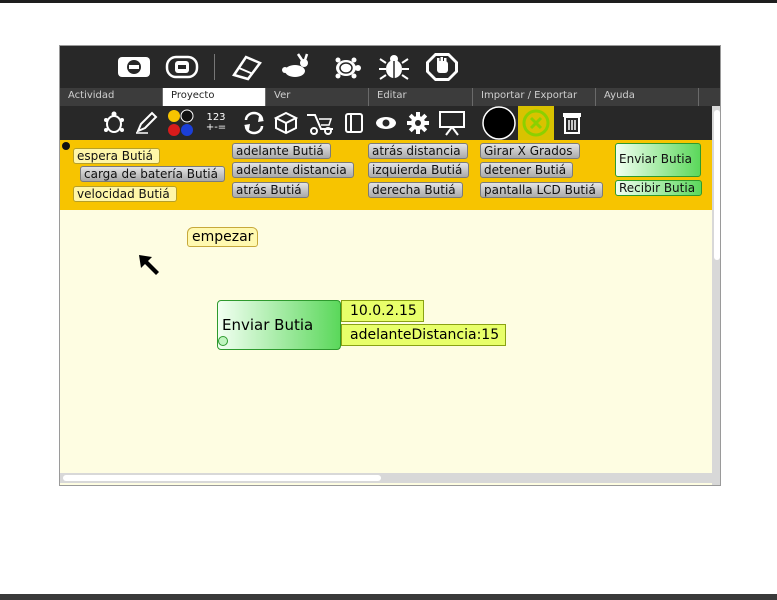 Image resolution: width=777 pixels, height=600 pixels. Describe the element at coordinates (421, 97) in the screenshot. I see `tab-editar: Editar` at that location.